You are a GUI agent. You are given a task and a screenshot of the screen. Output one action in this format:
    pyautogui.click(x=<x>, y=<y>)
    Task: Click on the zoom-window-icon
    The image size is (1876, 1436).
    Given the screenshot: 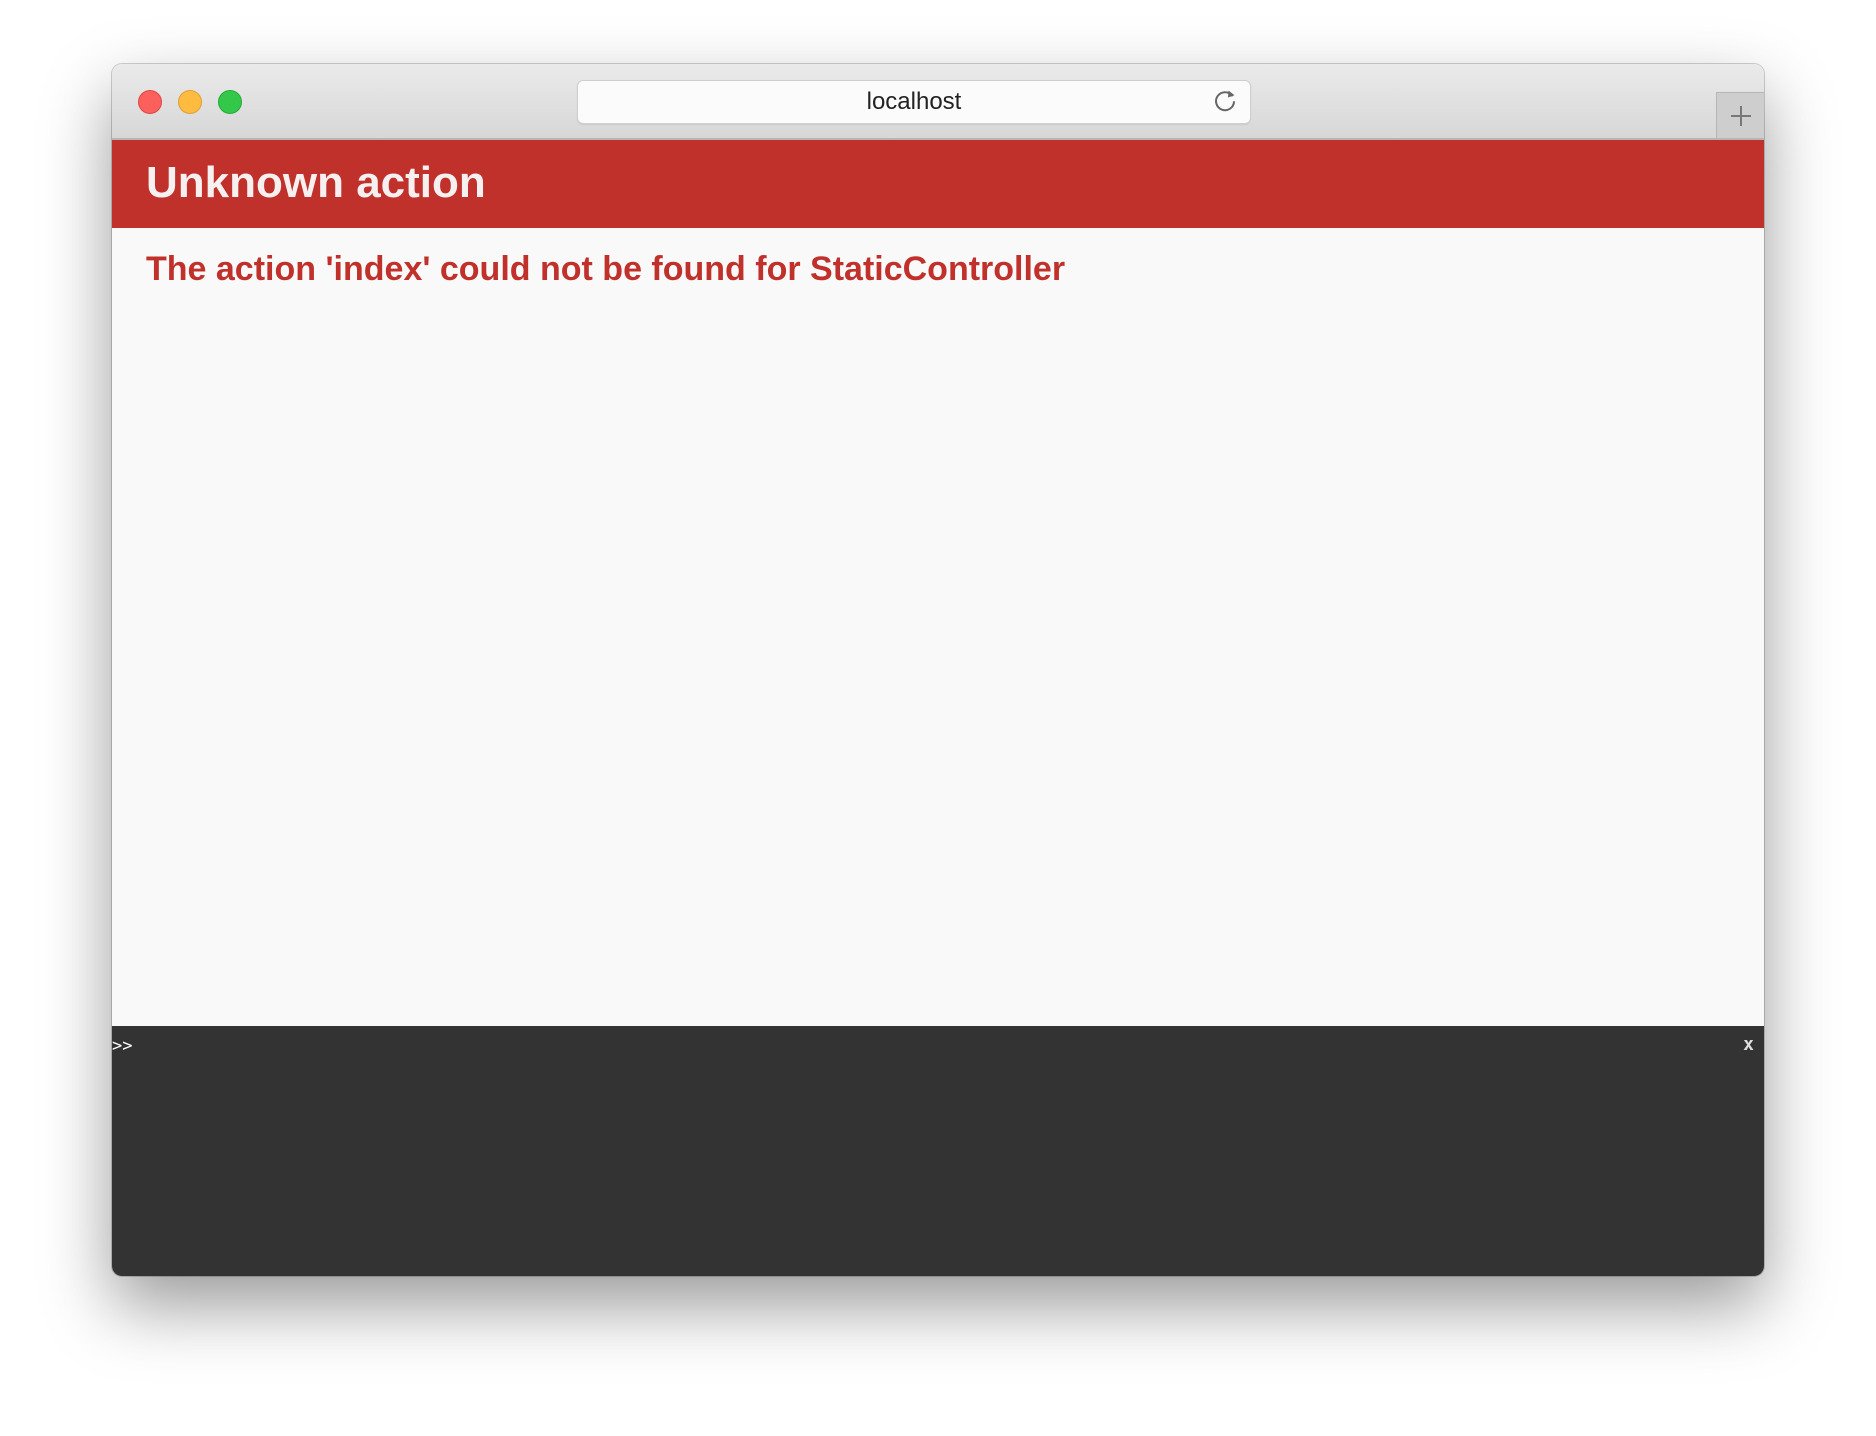 What is the action you would take?
    pyautogui.click(x=230, y=102)
    